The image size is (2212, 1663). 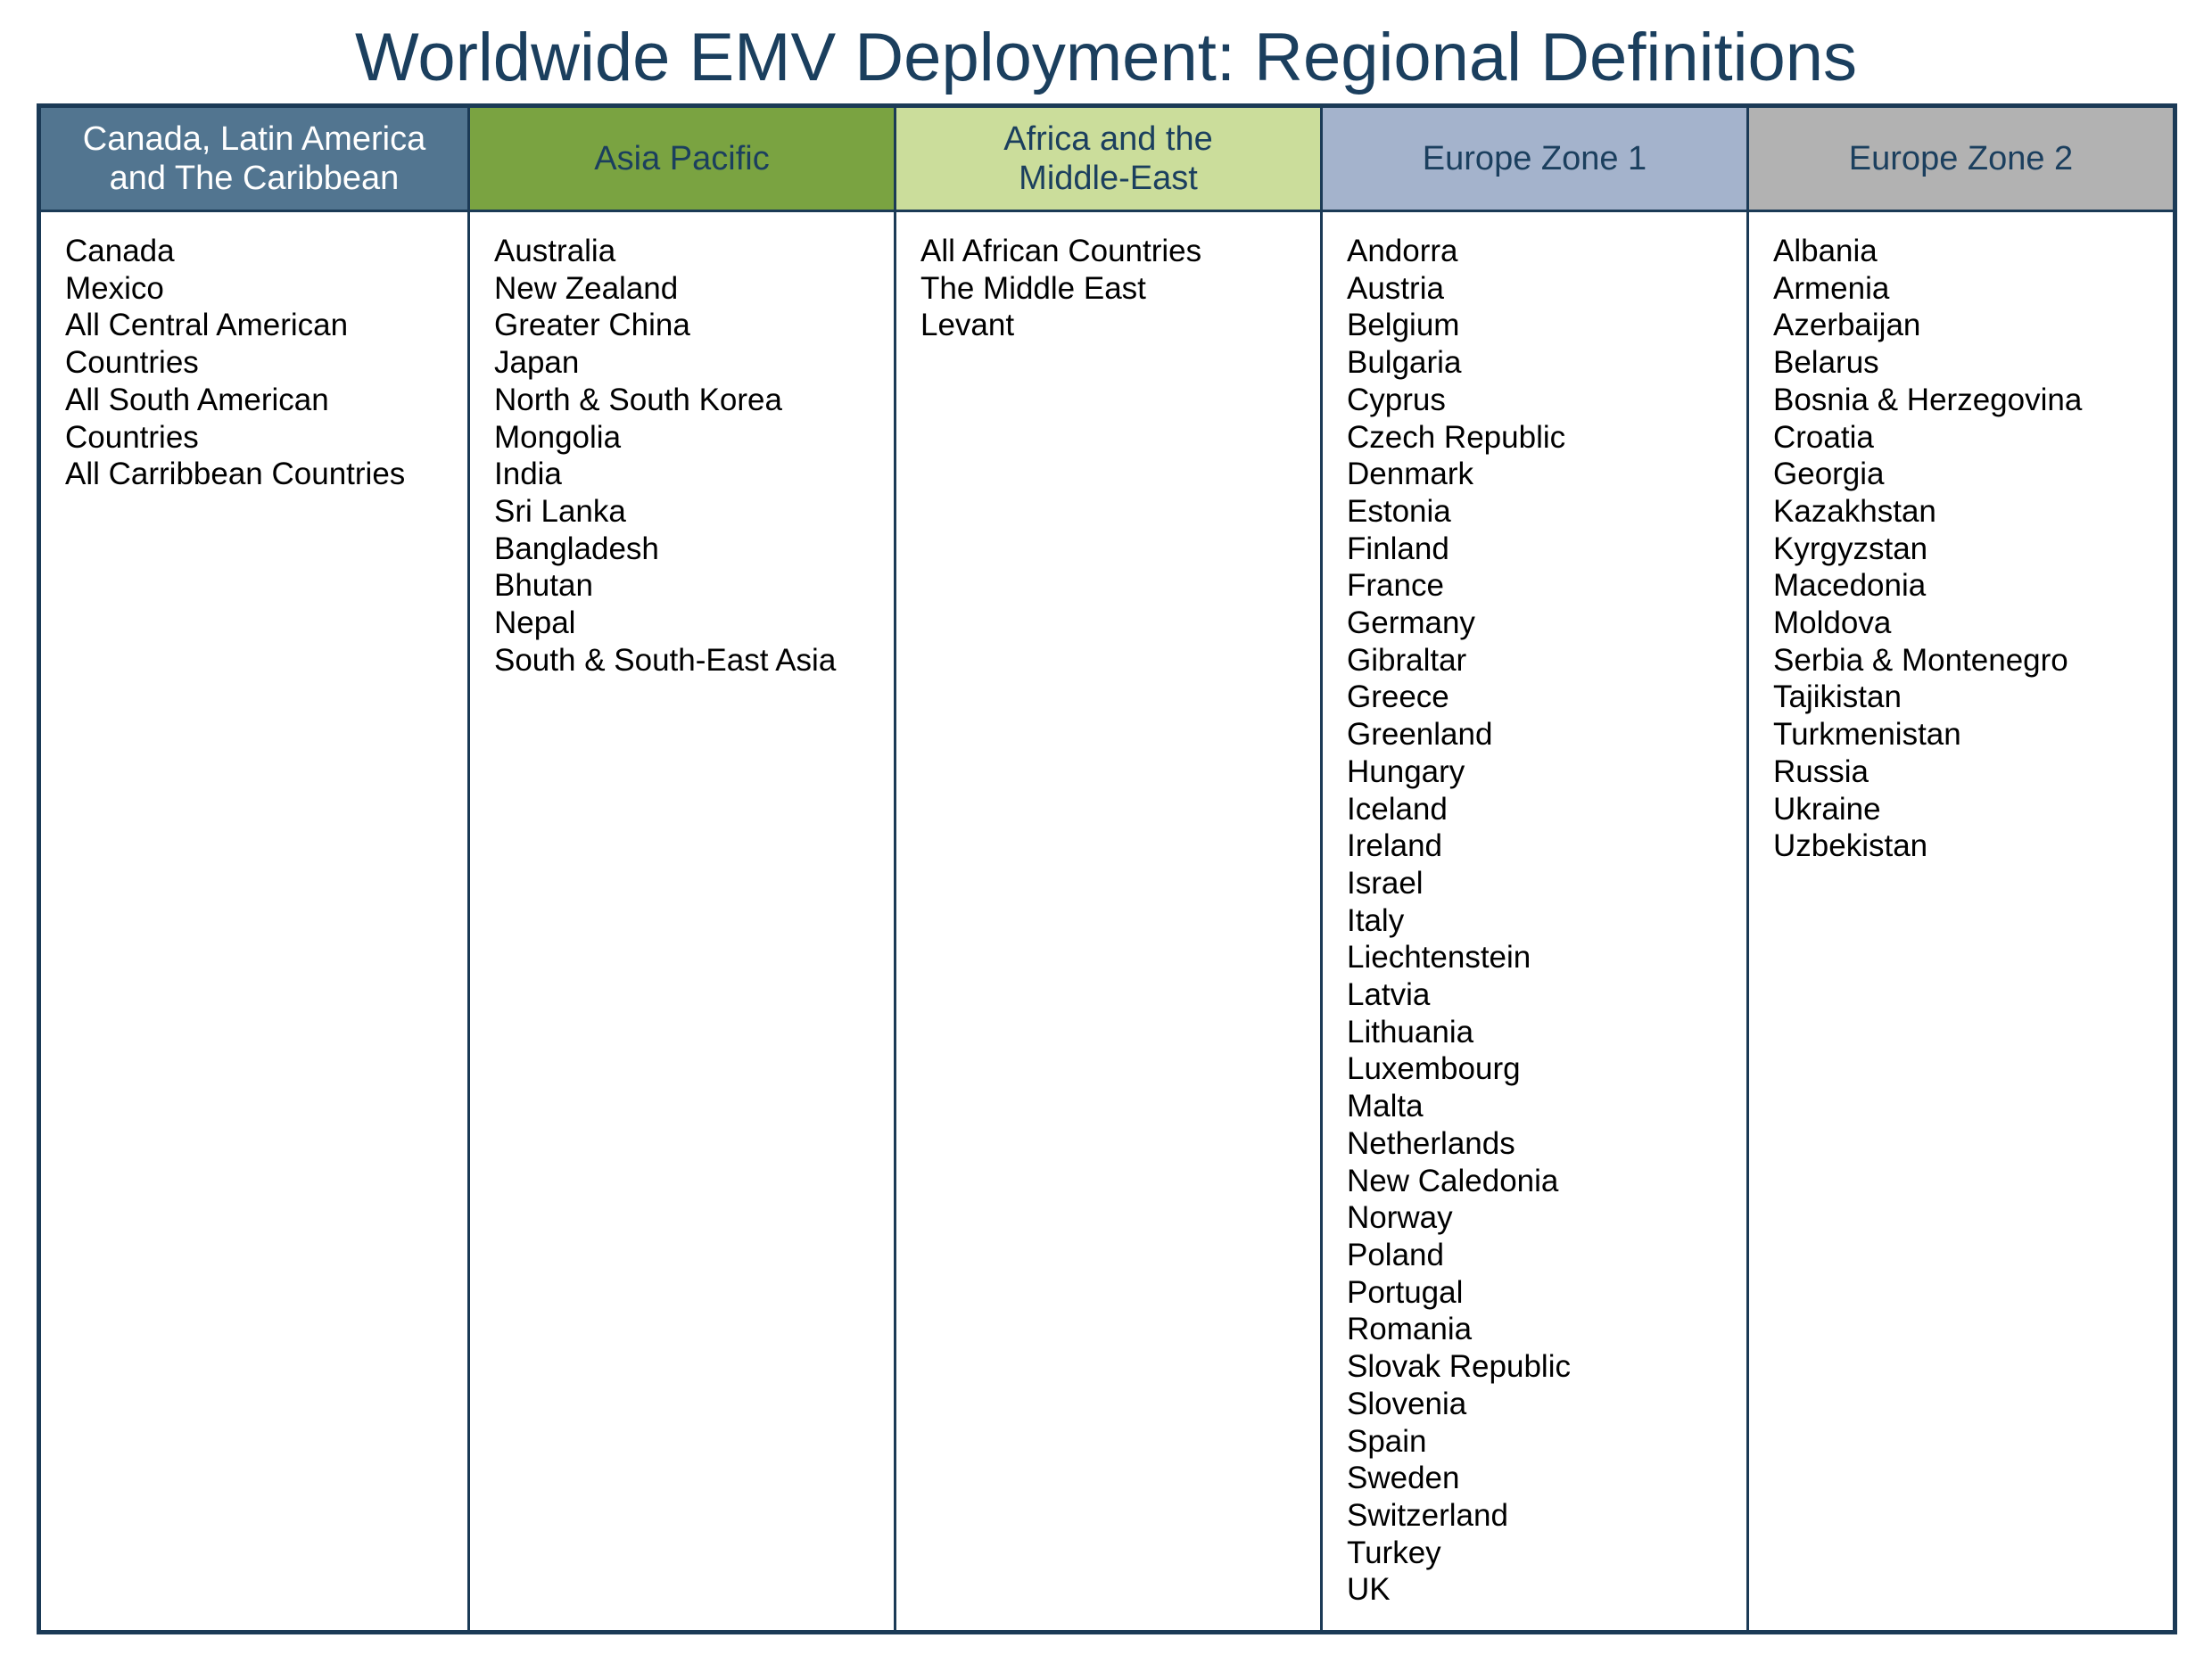 I want to click on country-item: All Central American Countries, so click(x=207, y=344).